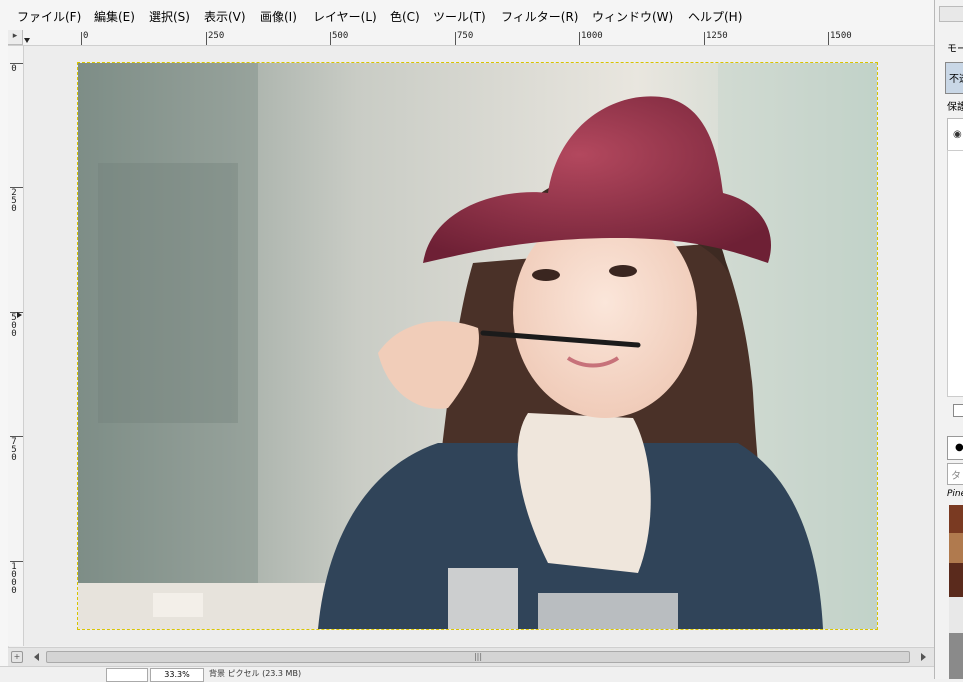 This screenshot has height=682, width=963. I want to click on scroll-right-arrow-icon, so click(923, 657).